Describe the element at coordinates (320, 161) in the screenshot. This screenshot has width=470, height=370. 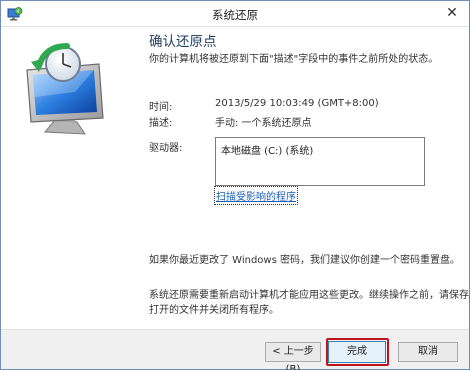
I see `drives-list: 本地磁盘 (C:) (系统)` at that location.